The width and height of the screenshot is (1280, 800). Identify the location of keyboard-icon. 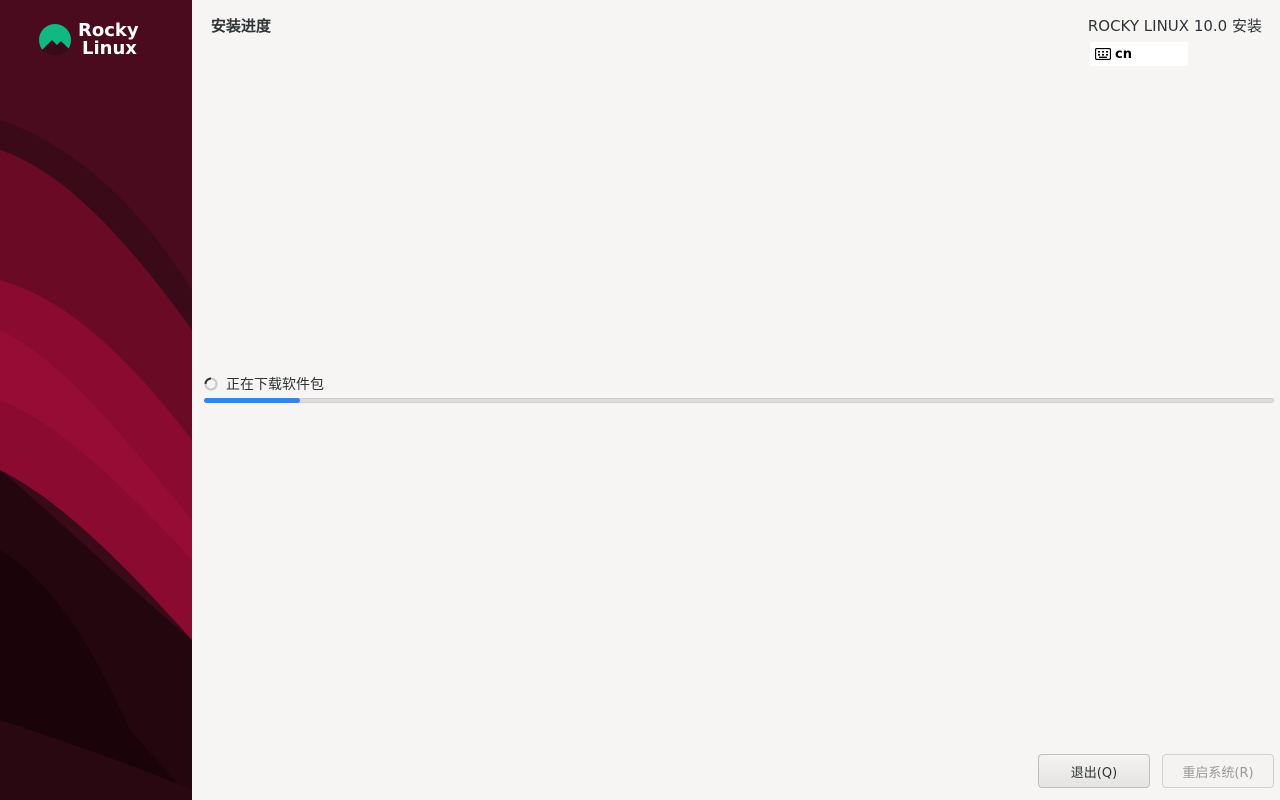
(1103, 54).